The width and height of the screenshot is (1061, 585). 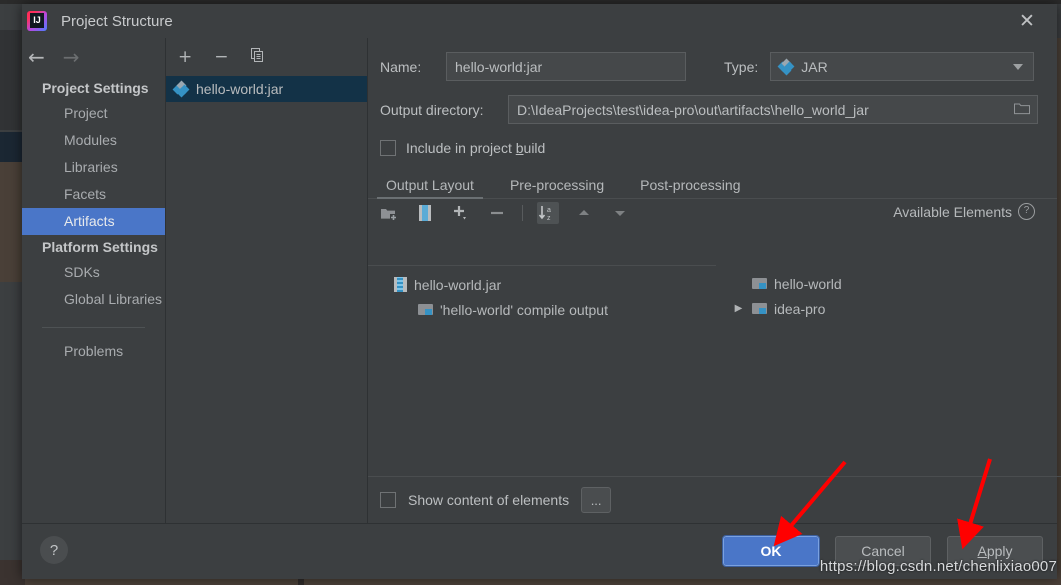 What do you see at coordinates (886, 283) in the screenshot?
I see `tree-row: hello-world` at bounding box center [886, 283].